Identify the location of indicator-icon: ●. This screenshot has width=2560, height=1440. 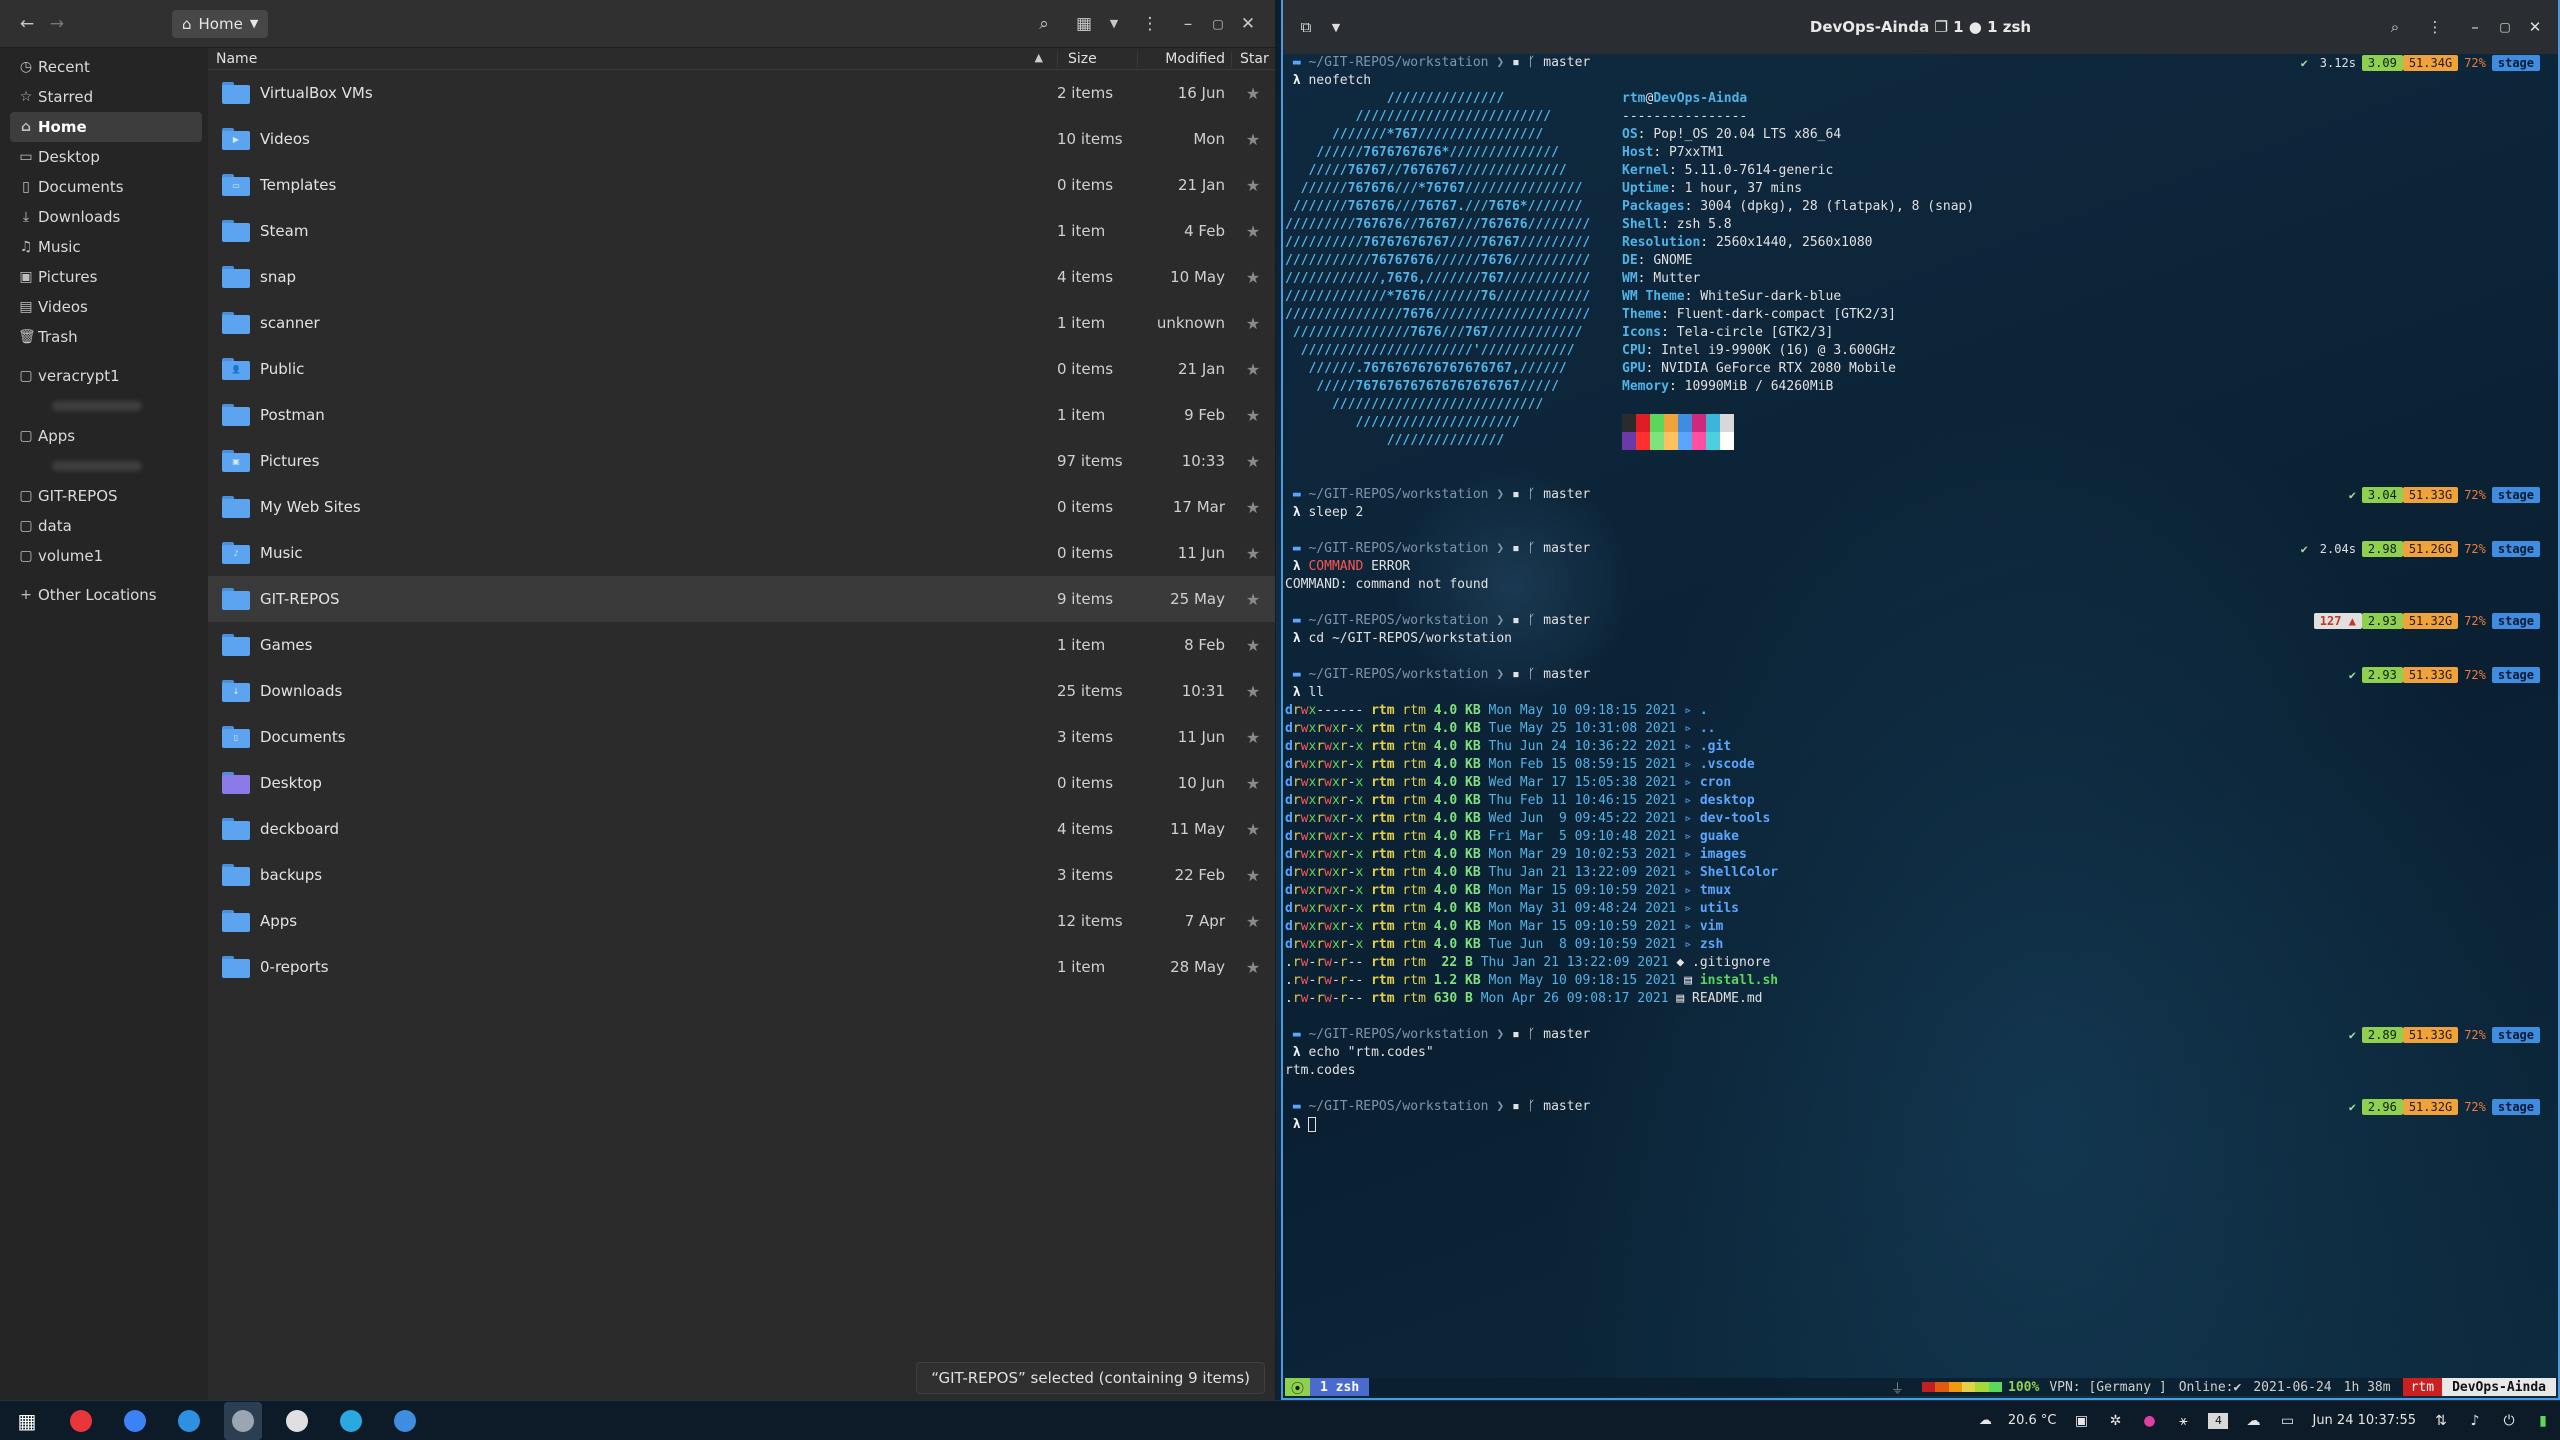
(2149, 1421).